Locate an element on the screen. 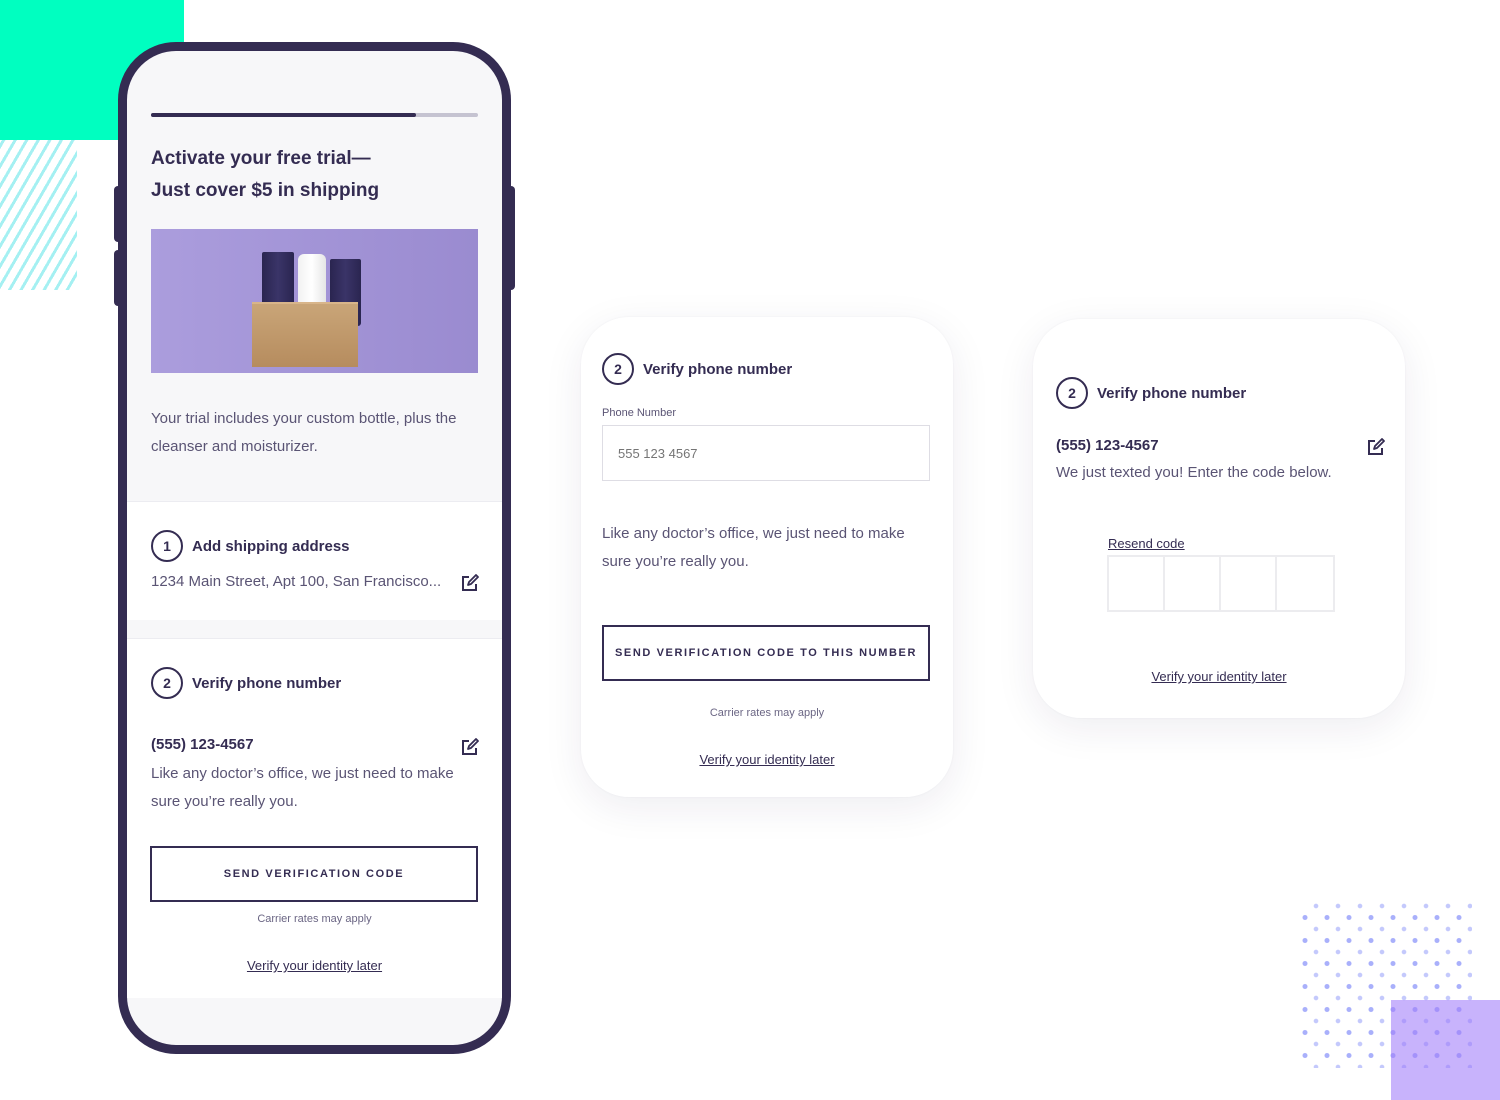  hero-title-line1: Activate your free trial— is located at coordinates (261, 158).